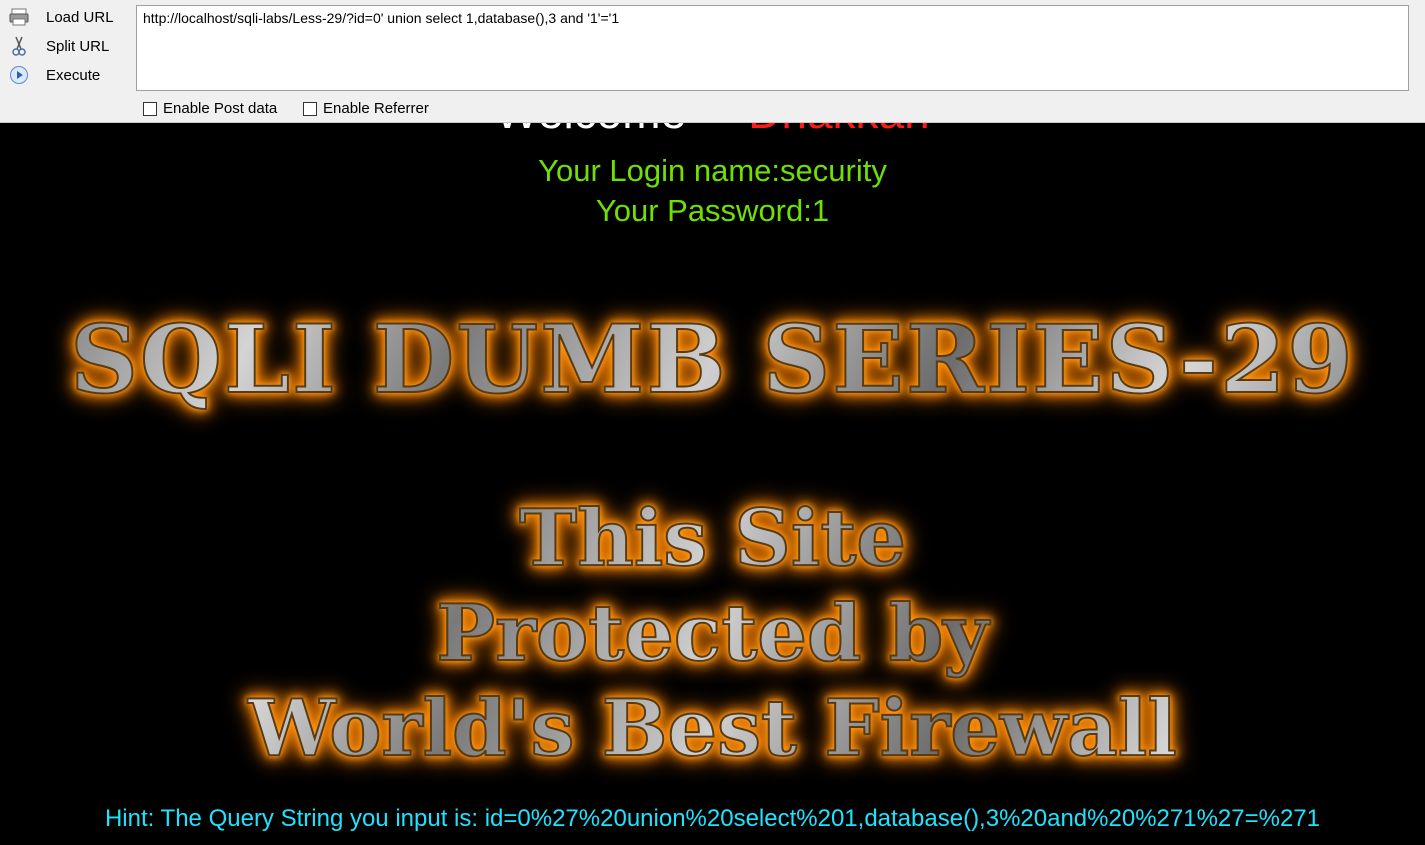 The height and width of the screenshot is (845, 1425). I want to click on scissors-icon, so click(19, 46).